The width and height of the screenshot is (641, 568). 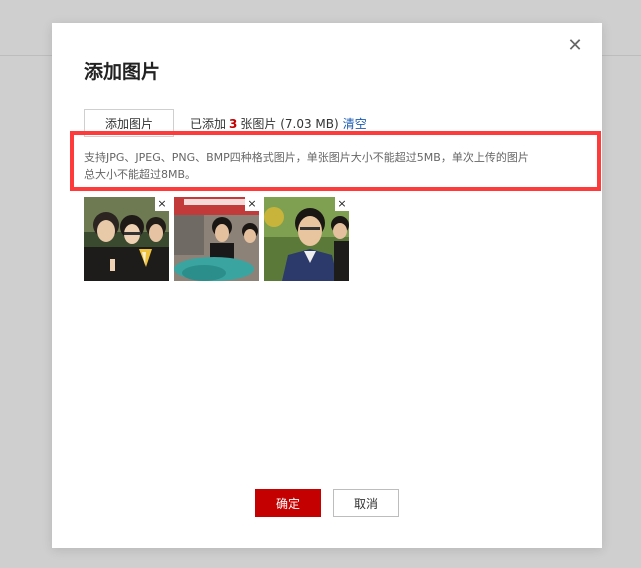 I want to click on confirm-button: 确定, so click(x=288, y=503).